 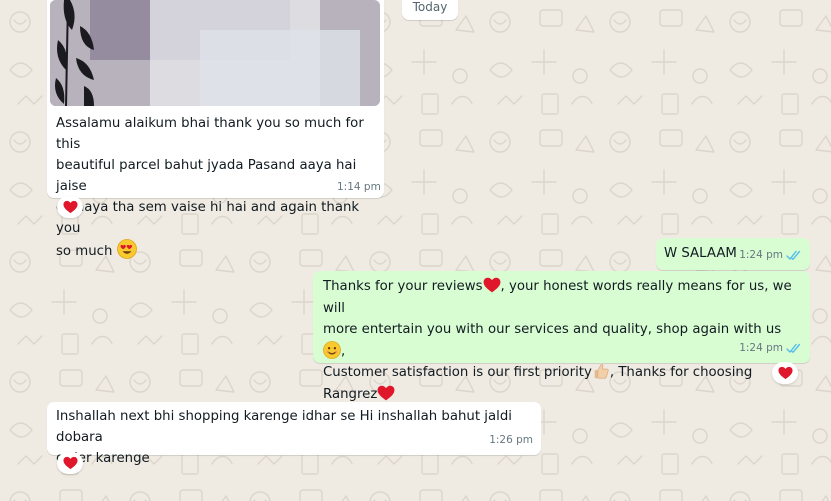 What do you see at coordinates (430, 10) in the screenshot?
I see `date-separator: Today` at bounding box center [430, 10].